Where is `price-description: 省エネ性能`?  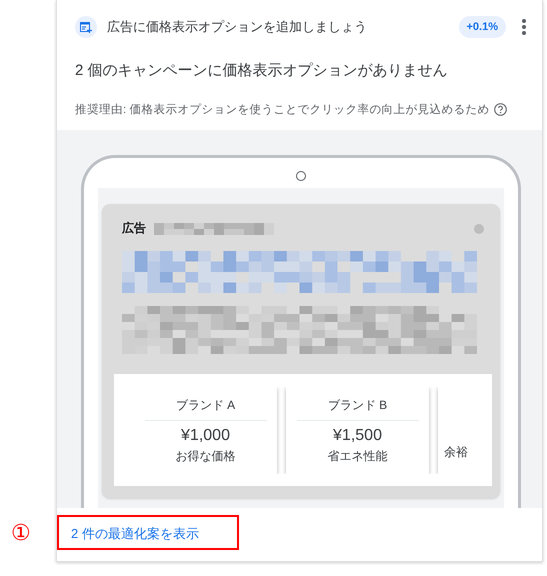 price-description: 省エネ性能 is located at coordinates (358, 456).